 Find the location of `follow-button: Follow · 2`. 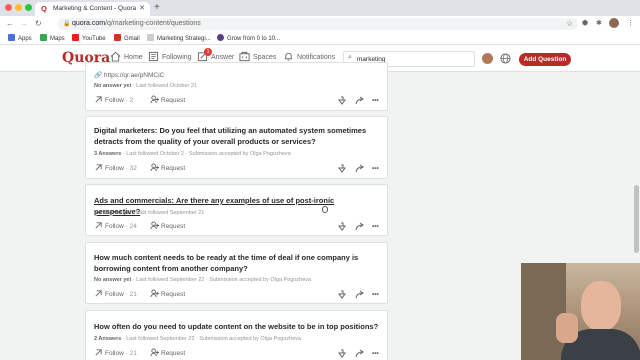

follow-button: Follow · 2 is located at coordinates (113, 101).